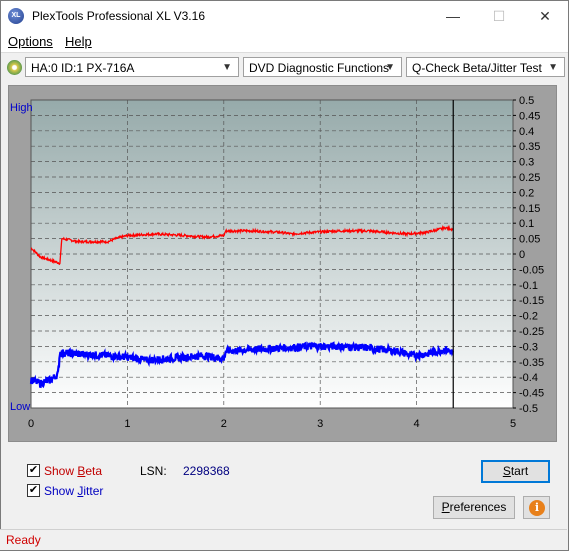 This screenshot has width=569, height=551. Describe the element at coordinates (545, 16) in the screenshot. I see `close-button: ✕` at that location.